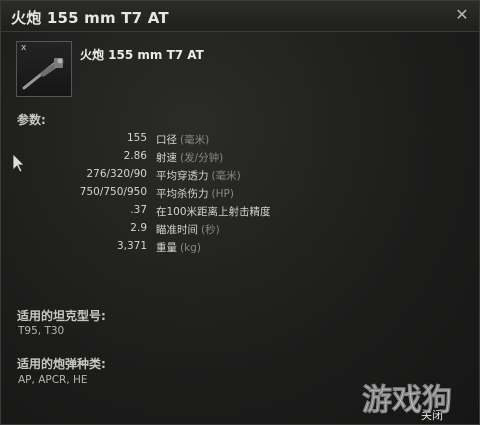 The image size is (480, 425). I want to click on param-label: 射速, so click(166, 158).